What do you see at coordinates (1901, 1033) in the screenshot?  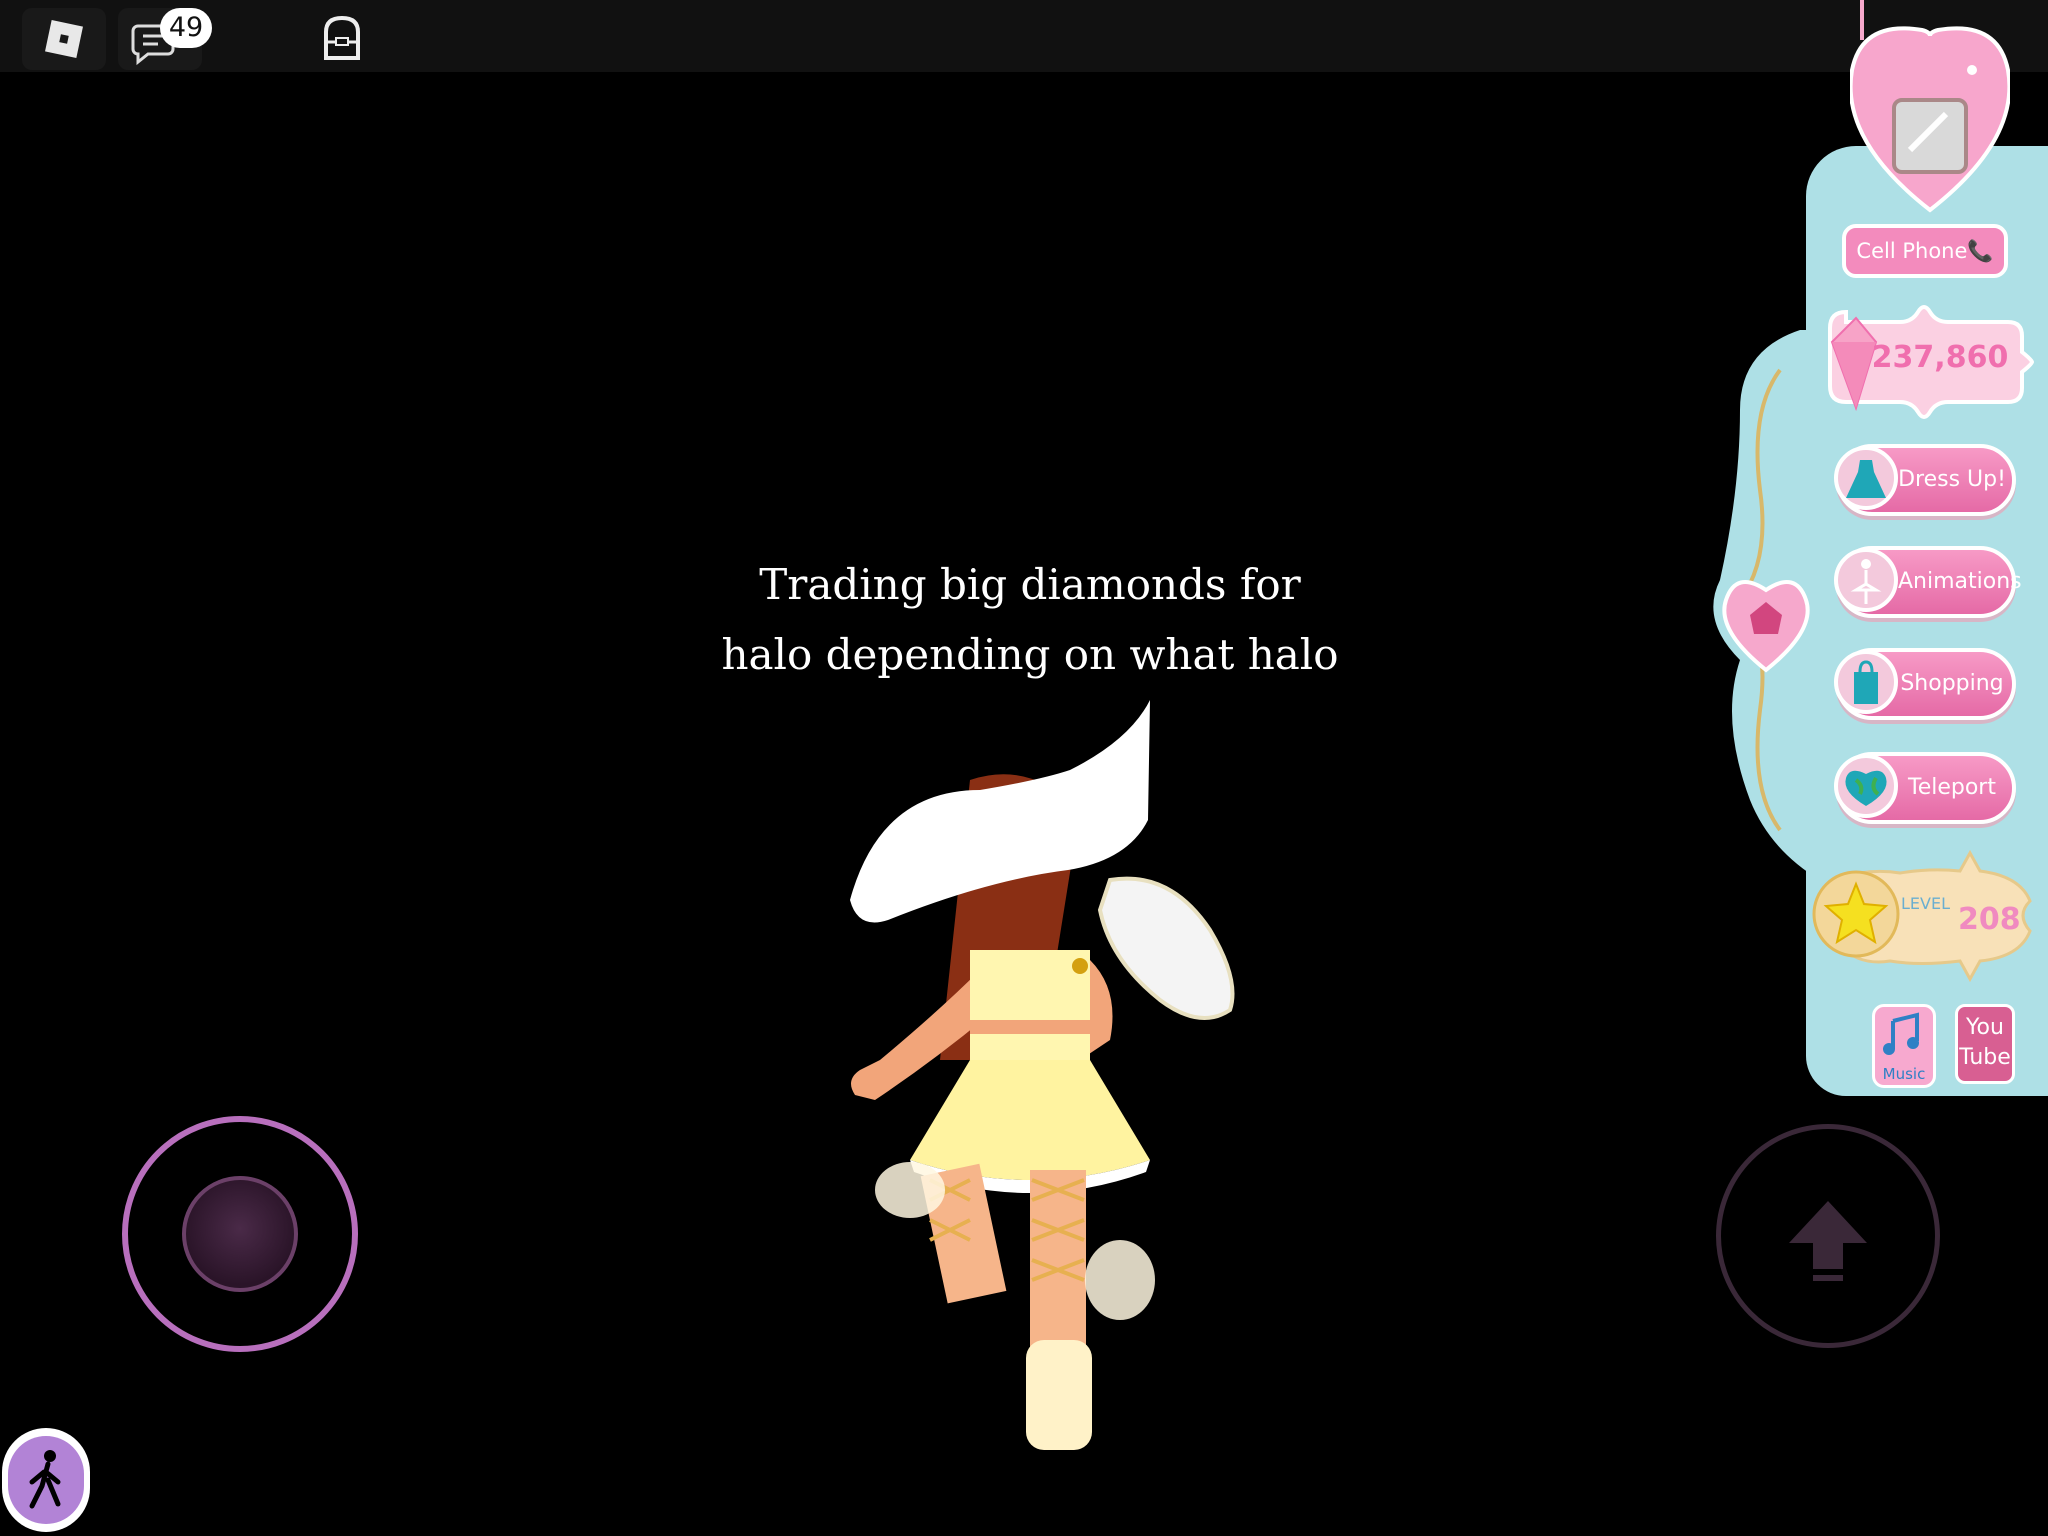 I see `music-note-icon` at bounding box center [1901, 1033].